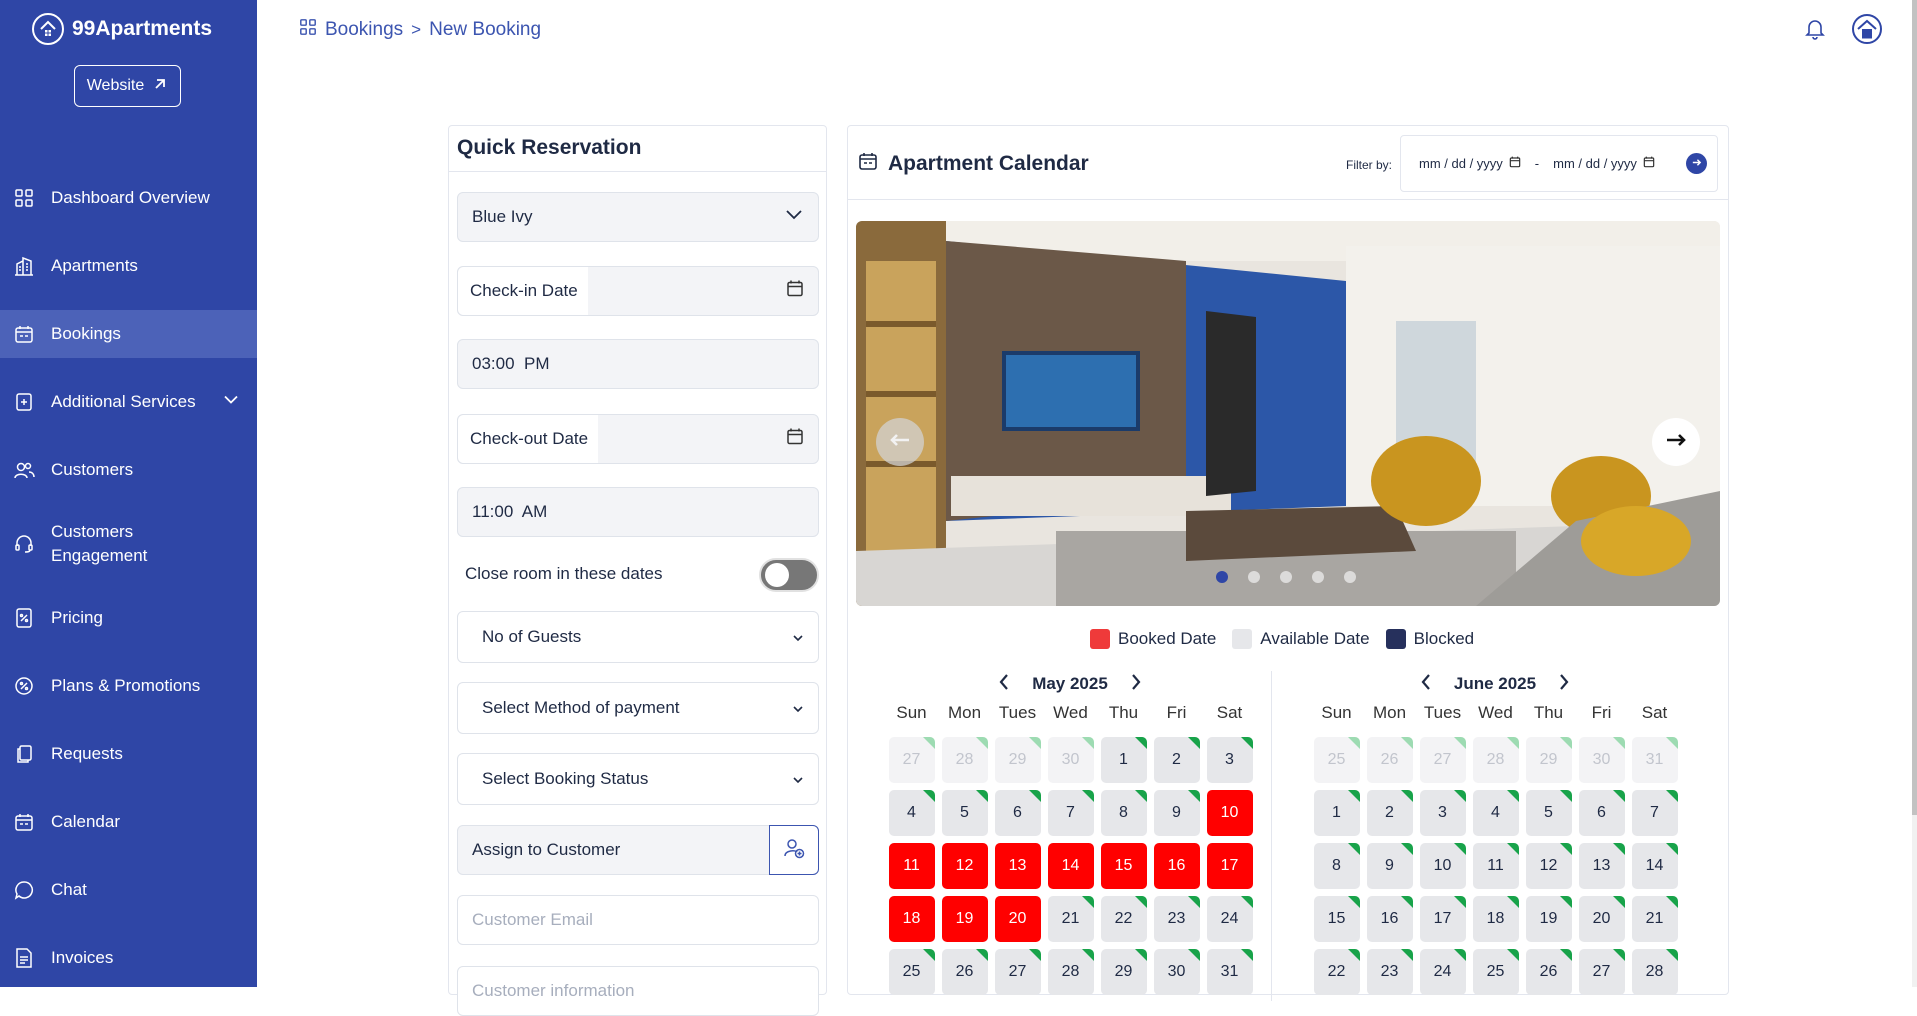 Image resolution: width=1917 pixels, height=1016 pixels. What do you see at coordinates (128, 686) in the screenshot?
I see `sidebar-item-plans-promotions: Plans & Promotions` at bounding box center [128, 686].